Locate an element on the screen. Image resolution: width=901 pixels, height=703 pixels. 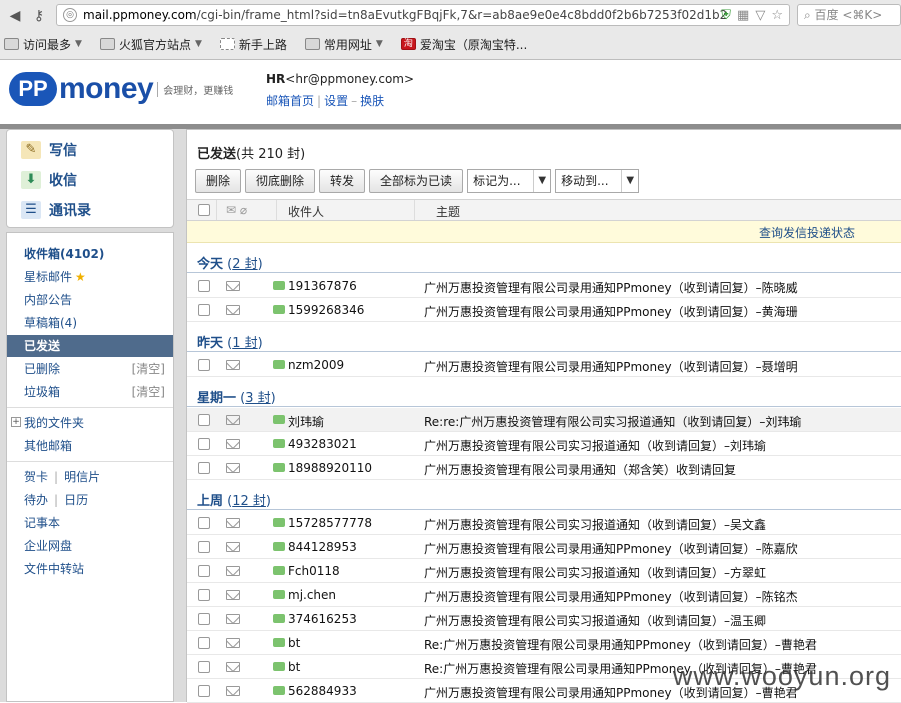
my-folders: + 我的文件夹 is located at coordinates (90, 423).